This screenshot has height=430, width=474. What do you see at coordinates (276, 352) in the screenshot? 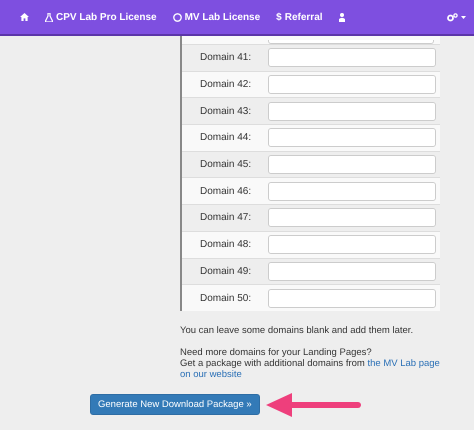
I see `question-text: Need more domains for your Landing Pages?` at bounding box center [276, 352].